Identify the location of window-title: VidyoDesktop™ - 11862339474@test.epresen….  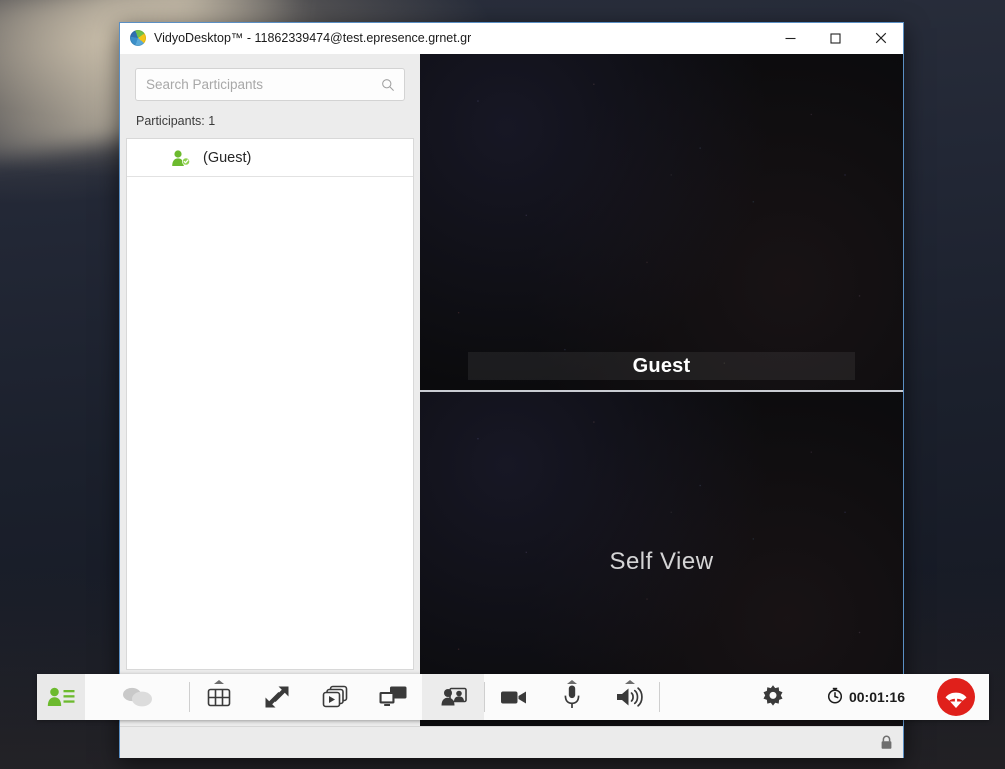
(313, 38).